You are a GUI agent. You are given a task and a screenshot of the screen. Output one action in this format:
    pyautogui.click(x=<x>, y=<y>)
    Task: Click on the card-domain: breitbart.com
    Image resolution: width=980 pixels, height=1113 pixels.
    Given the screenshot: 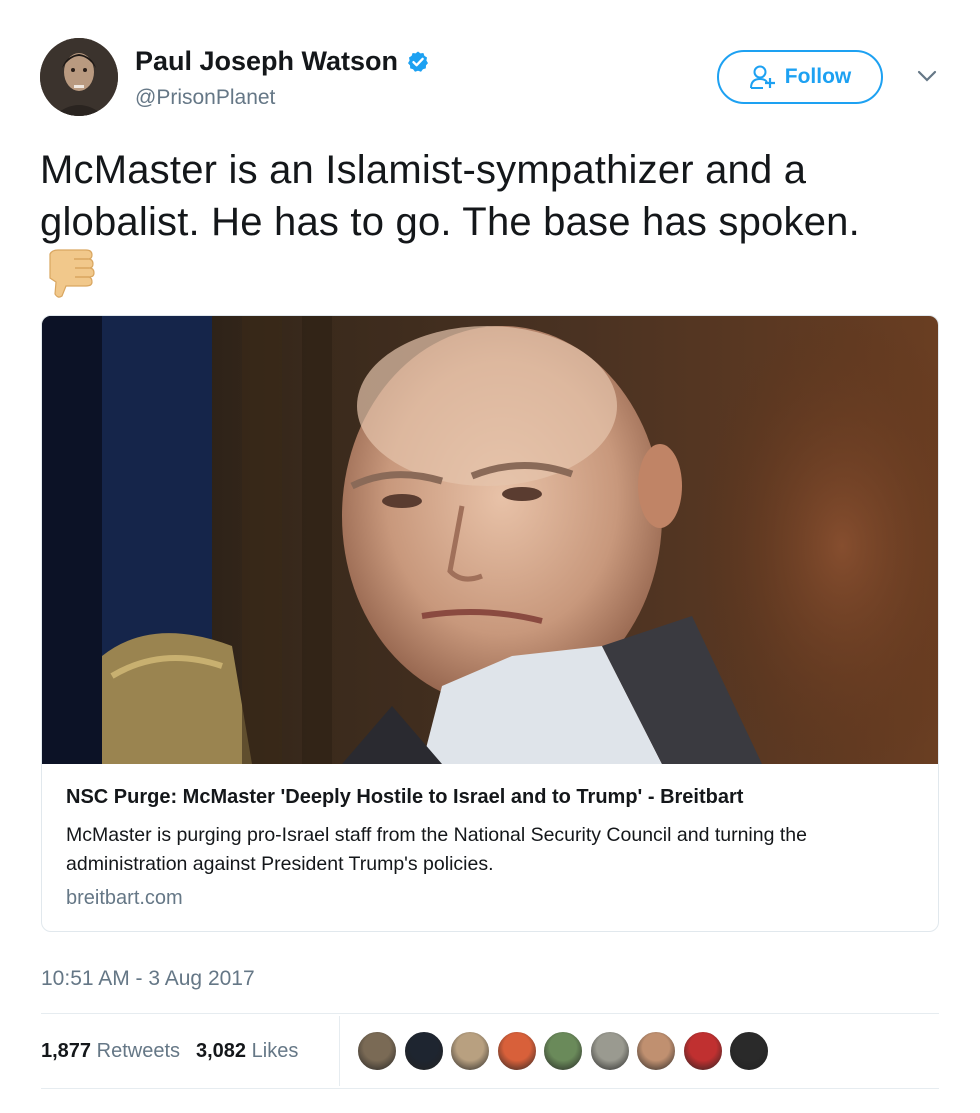 What is the action you would take?
    pyautogui.click(x=124, y=898)
    